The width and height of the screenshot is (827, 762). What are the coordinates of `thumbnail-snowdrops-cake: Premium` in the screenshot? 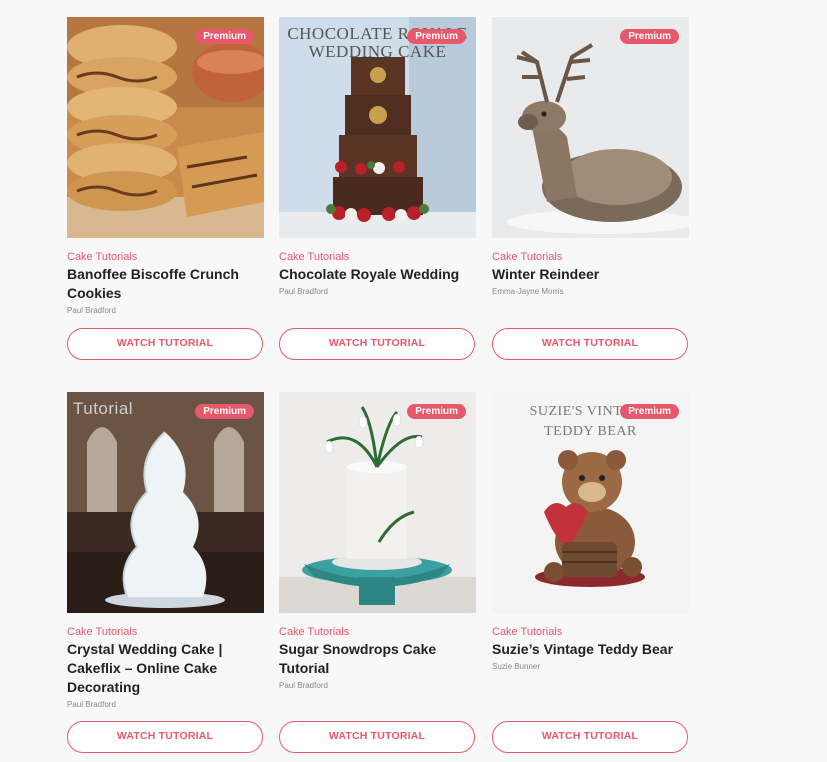 It's located at (377, 502).